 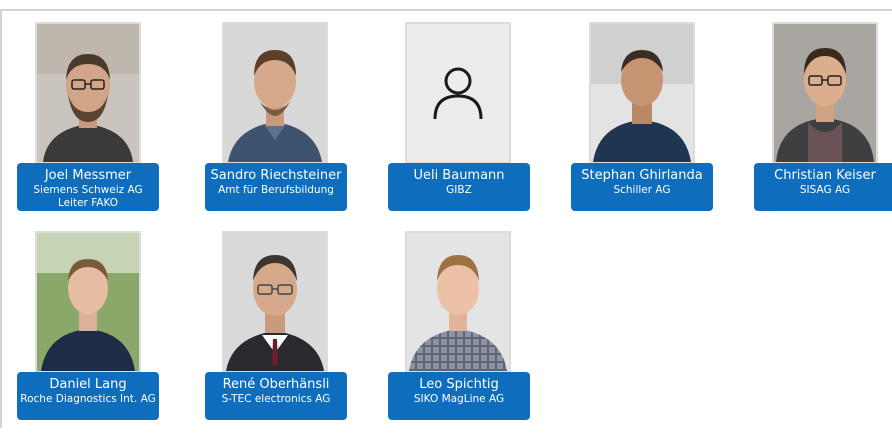 I want to click on person-label: Ueli Baumann GIBZ, so click(x=459, y=187).